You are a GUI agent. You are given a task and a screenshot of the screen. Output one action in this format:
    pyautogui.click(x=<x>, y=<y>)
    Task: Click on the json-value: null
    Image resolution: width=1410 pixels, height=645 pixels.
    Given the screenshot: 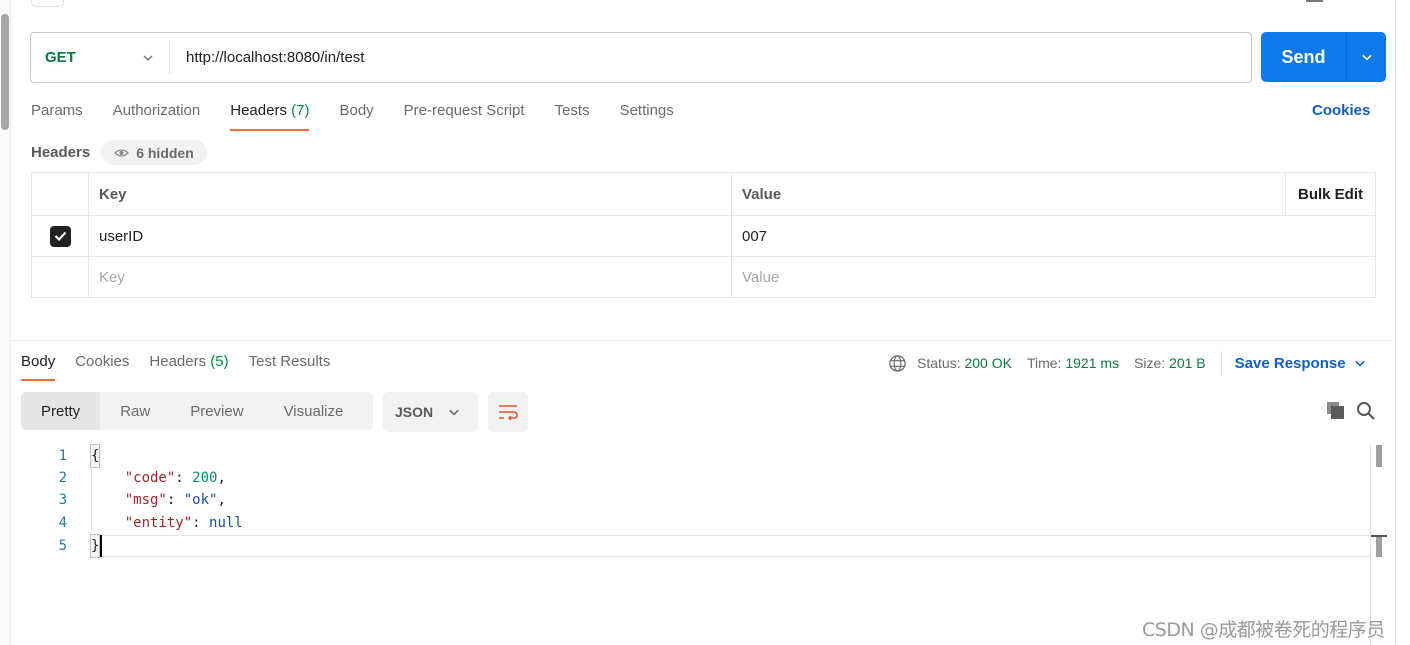 What is the action you would take?
    pyautogui.click(x=226, y=523)
    